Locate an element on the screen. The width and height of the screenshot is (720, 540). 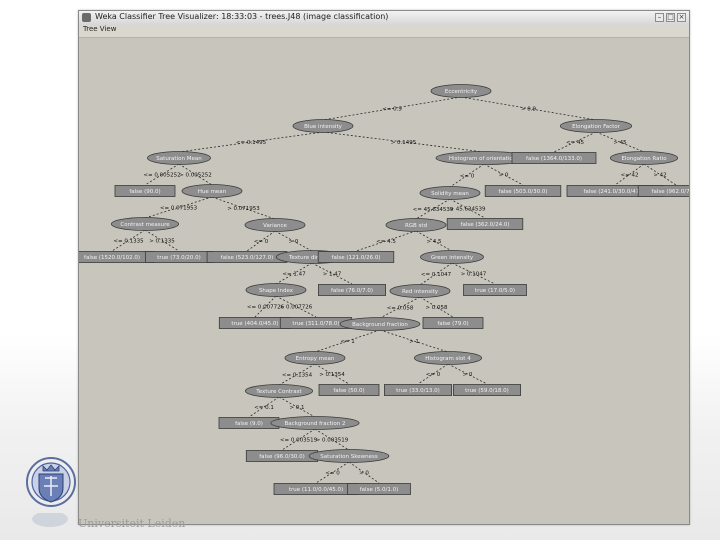
edge-label: > 0.1047 is located at coordinates (474, 275).